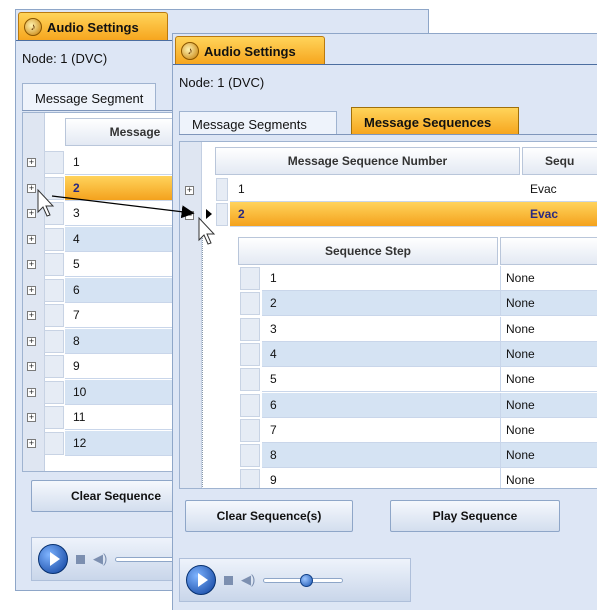  Describe the element at coordinates (429, 478) in the screenshot. I see `step-row: 9 None` at that location.